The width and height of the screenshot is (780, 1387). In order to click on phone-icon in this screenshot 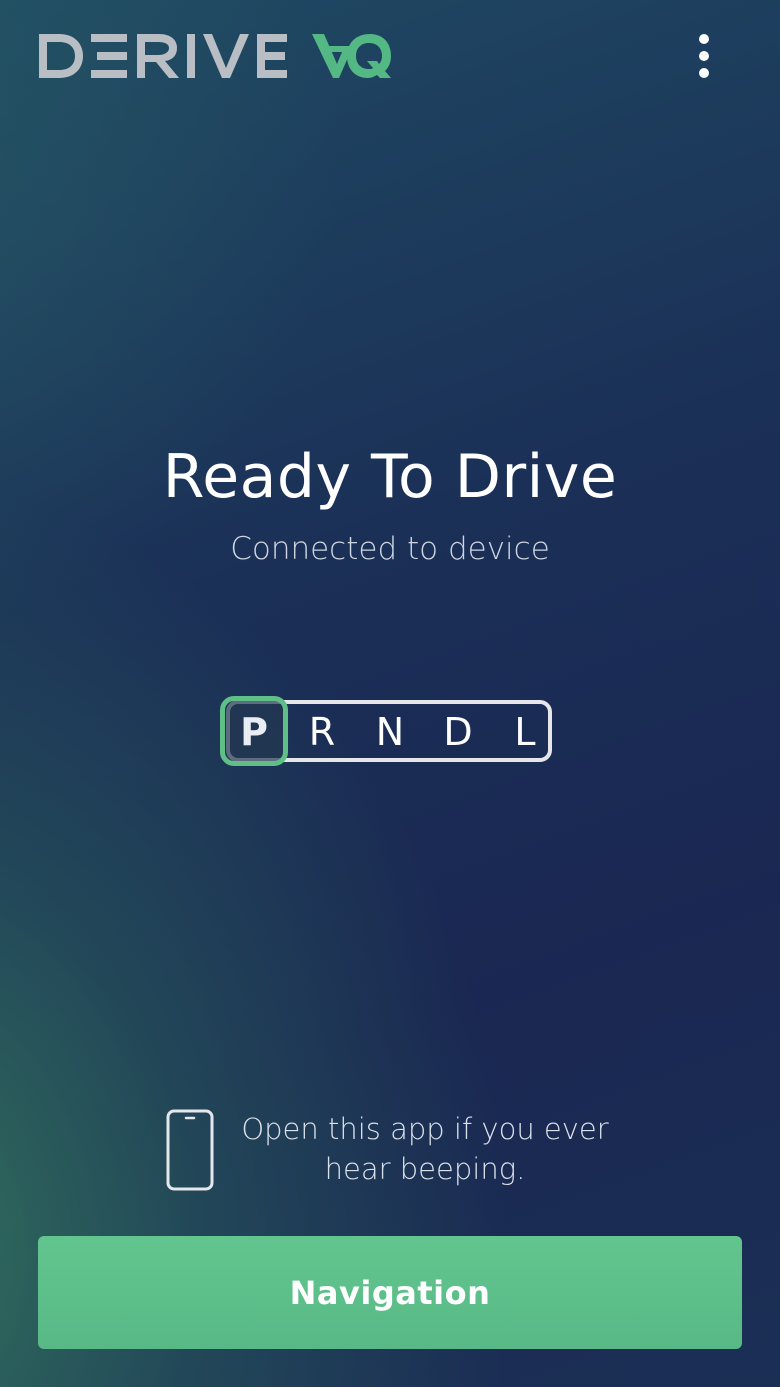, I will do `click(190, 1150)`.